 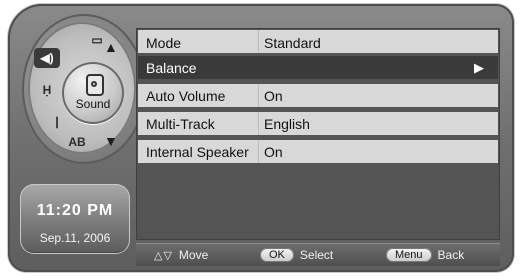 I want to click on menu-row-balance: Balance ▶, so click(x=318, y=67).